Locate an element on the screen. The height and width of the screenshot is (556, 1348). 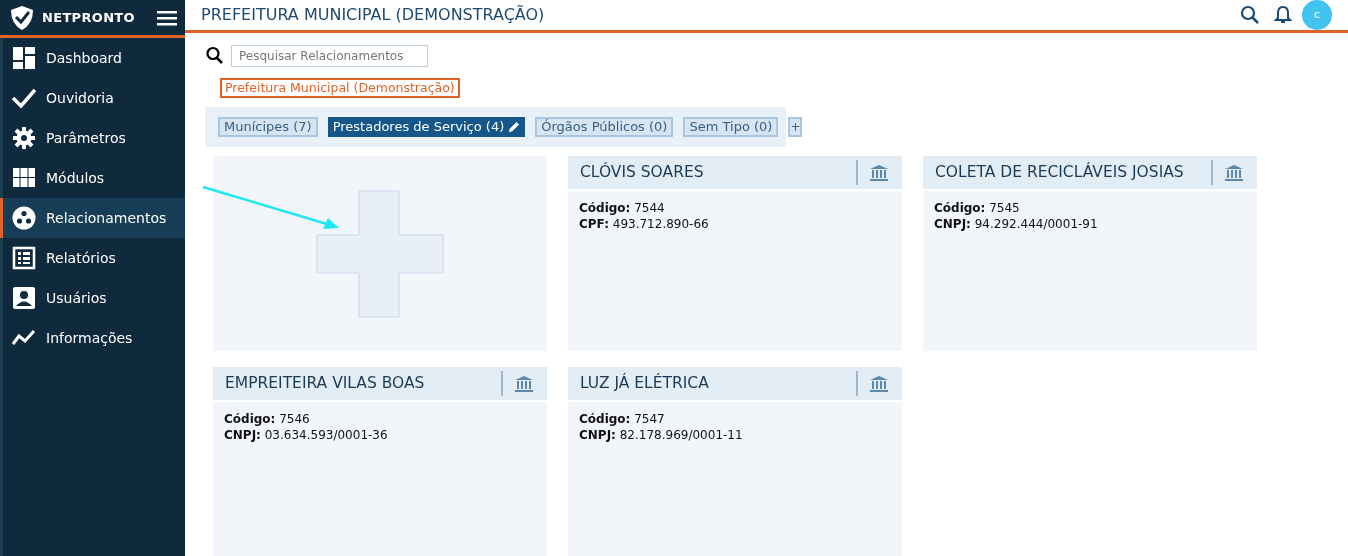
notification-bell-icon is located at coordinates (1283, 15).